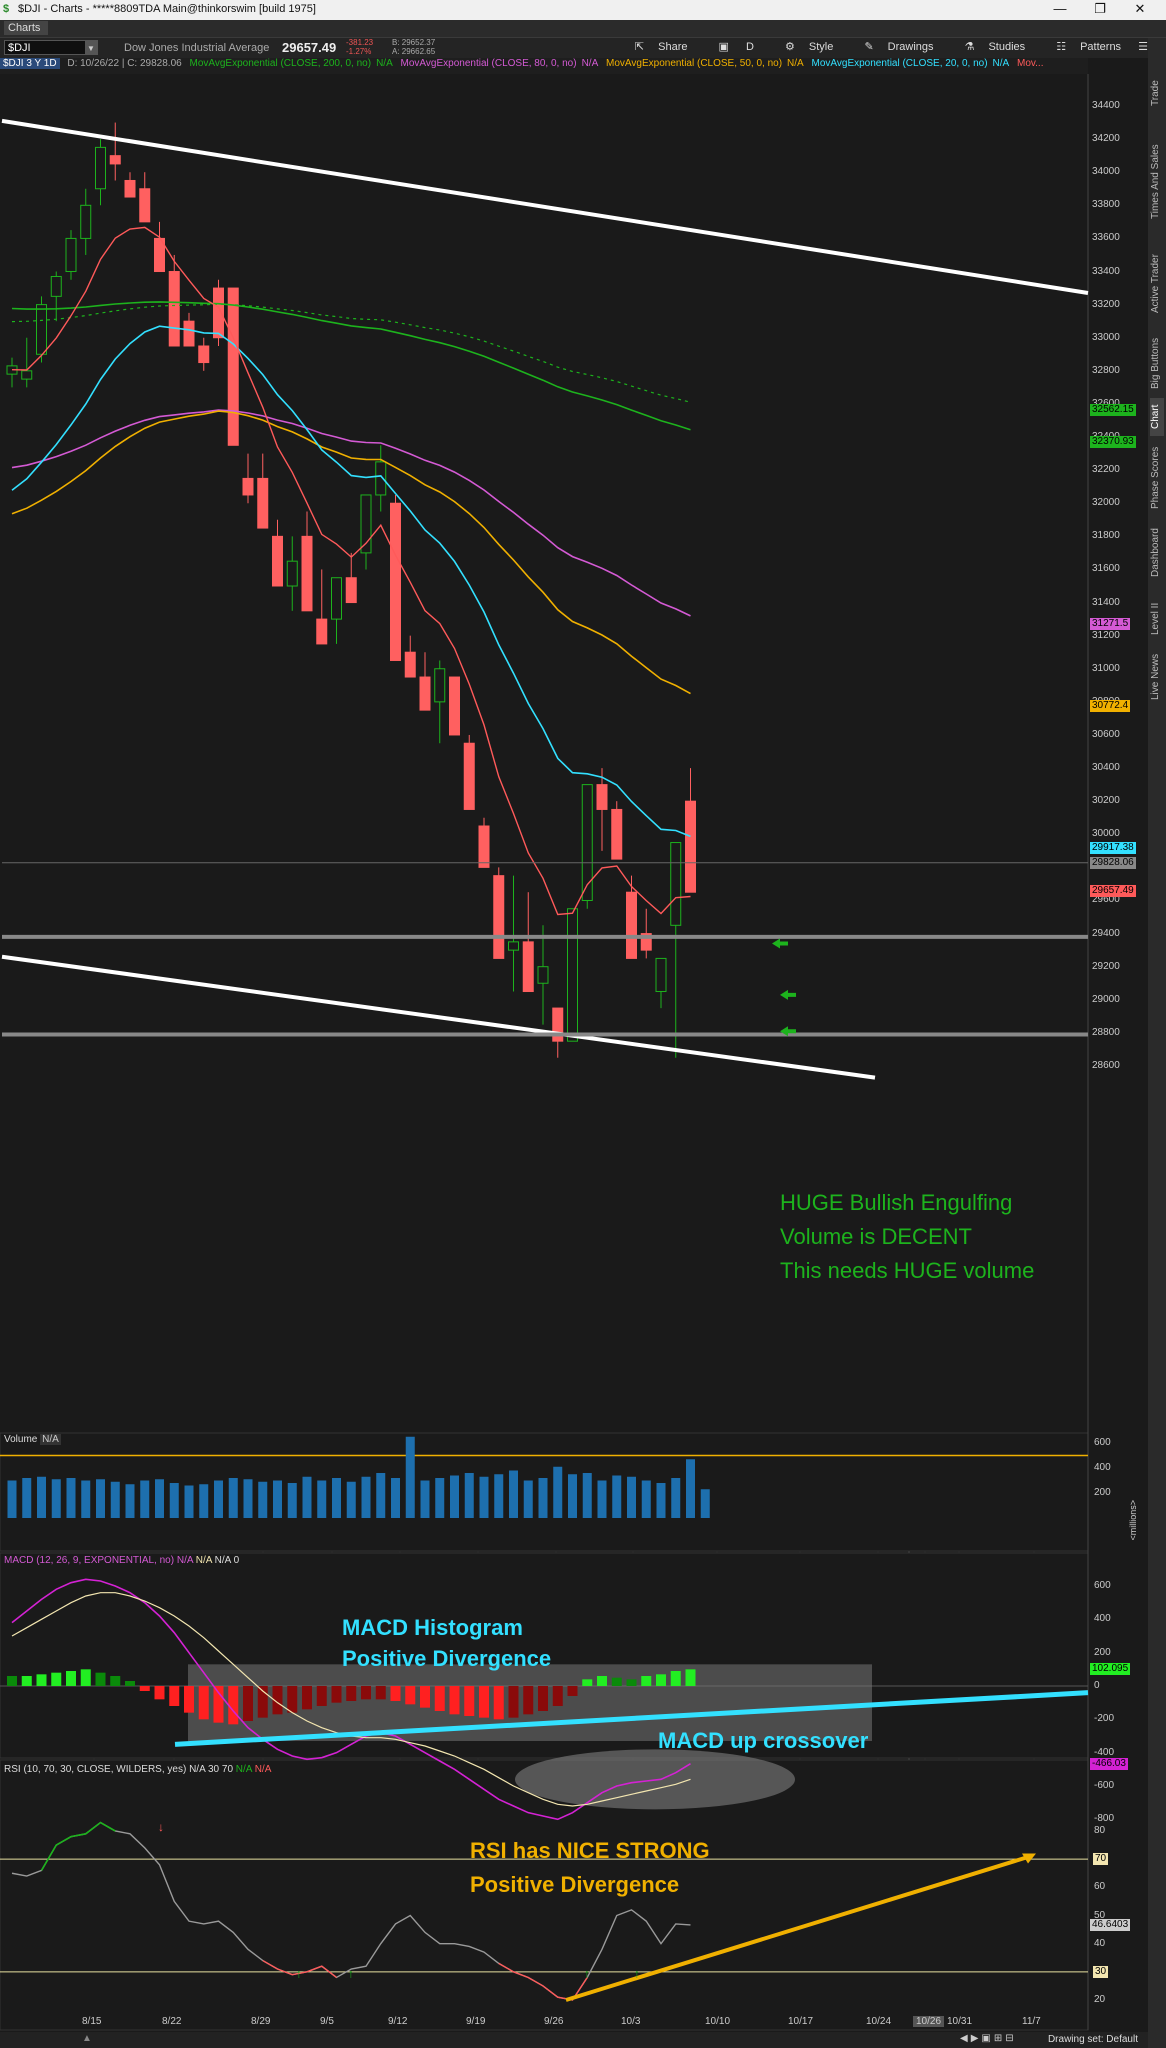  Describe the element at coordinates (261, 2021) in the screenshot. I see `date-tick-label: 8/29` at that location.